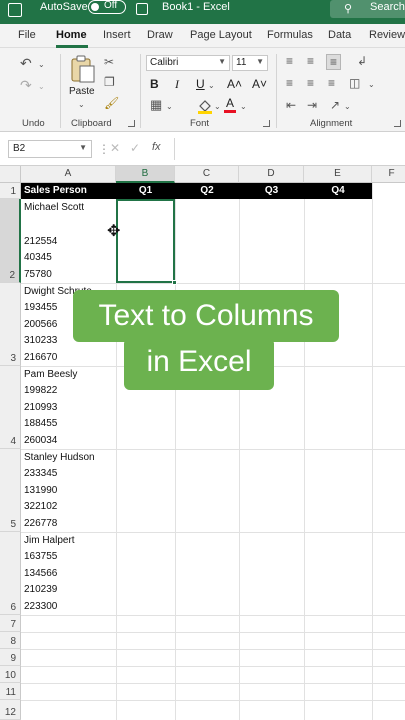 The height and width of the screenshot is (720, 405). I want to click on cell-a6-line: Jim Halpert, so click(49, 541).